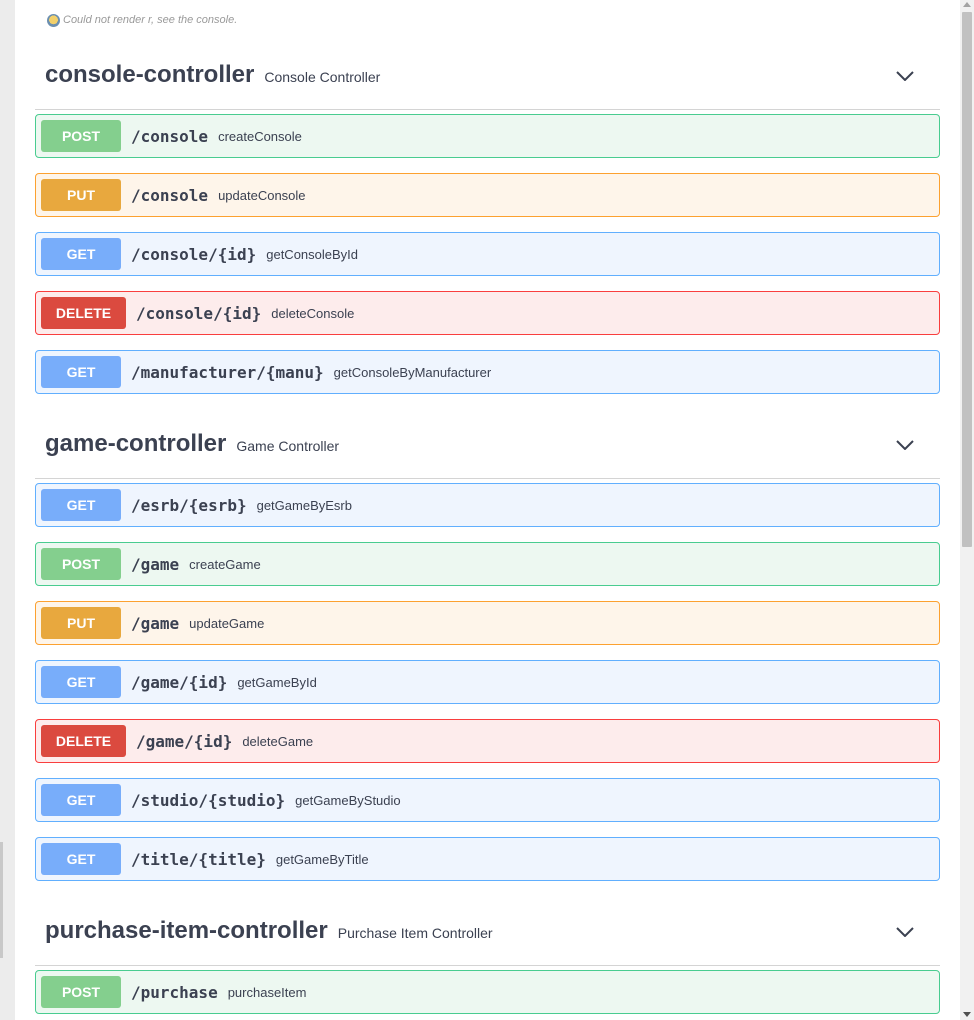  Describe the element at coordinates (174, 992) in the screenshot. I see `operation-path: /purchase` at that location.